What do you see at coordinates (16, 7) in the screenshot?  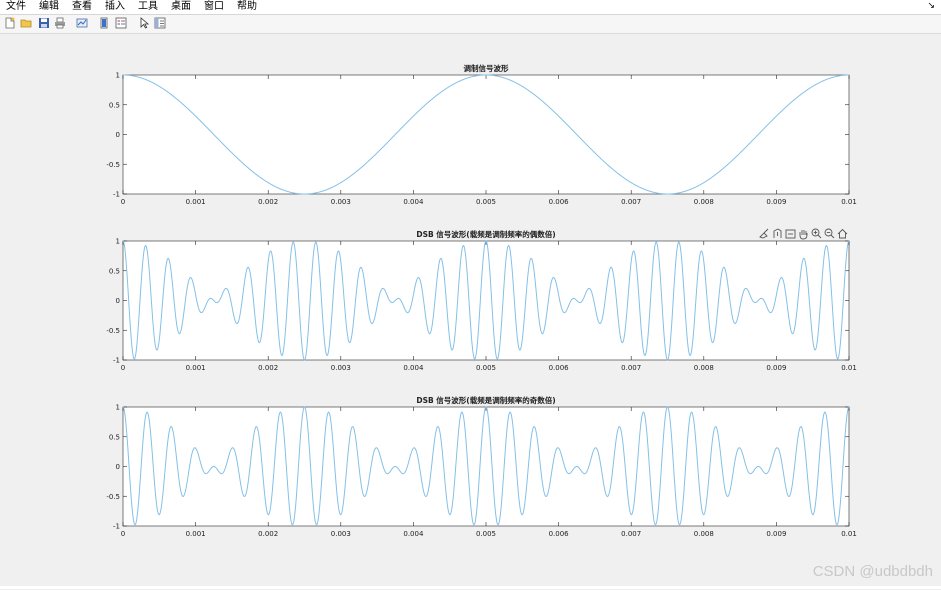 I see `menu-file: 文件` at bounding box center [16, 7].